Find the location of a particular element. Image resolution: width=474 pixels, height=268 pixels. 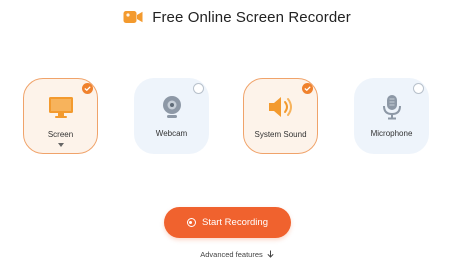

source-label-webcam: Webcam is located at coordinates (171, 133).